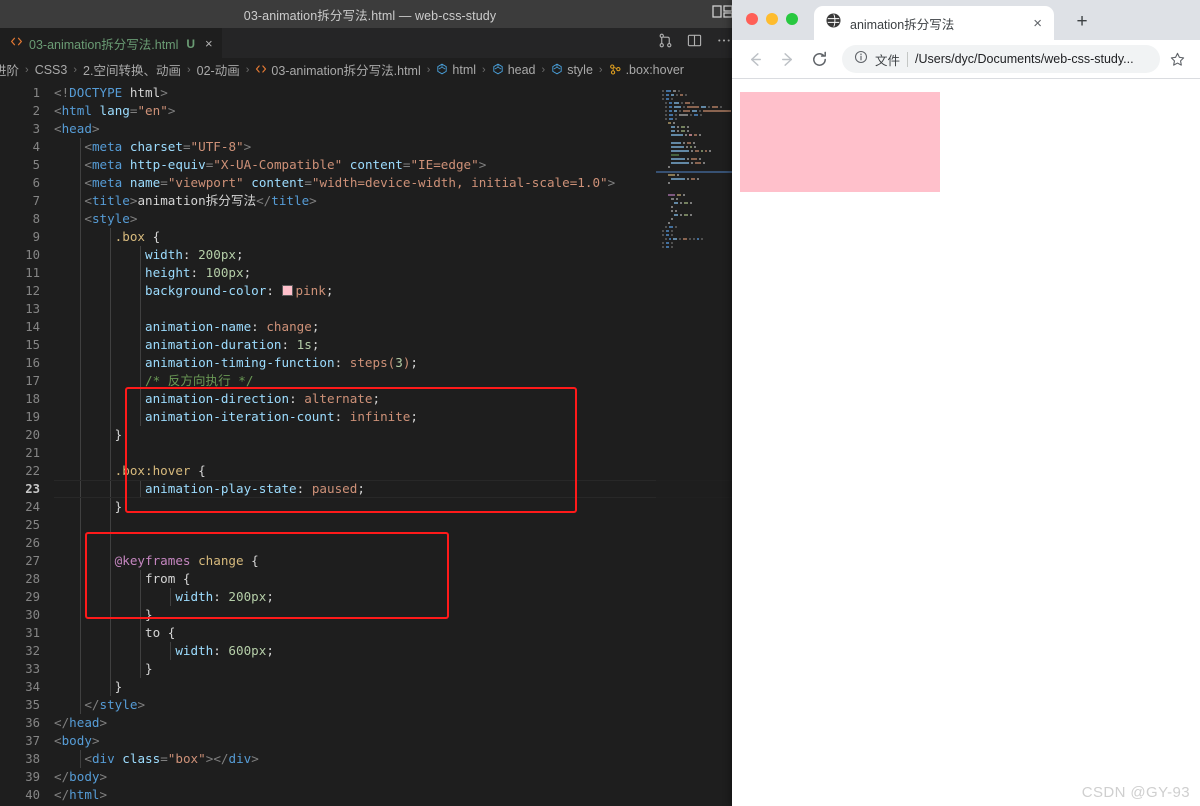 Image resolution: width=1200 pixels, height=806 pixels. I want to click on new-tab-button: +, so click(1082, 21).